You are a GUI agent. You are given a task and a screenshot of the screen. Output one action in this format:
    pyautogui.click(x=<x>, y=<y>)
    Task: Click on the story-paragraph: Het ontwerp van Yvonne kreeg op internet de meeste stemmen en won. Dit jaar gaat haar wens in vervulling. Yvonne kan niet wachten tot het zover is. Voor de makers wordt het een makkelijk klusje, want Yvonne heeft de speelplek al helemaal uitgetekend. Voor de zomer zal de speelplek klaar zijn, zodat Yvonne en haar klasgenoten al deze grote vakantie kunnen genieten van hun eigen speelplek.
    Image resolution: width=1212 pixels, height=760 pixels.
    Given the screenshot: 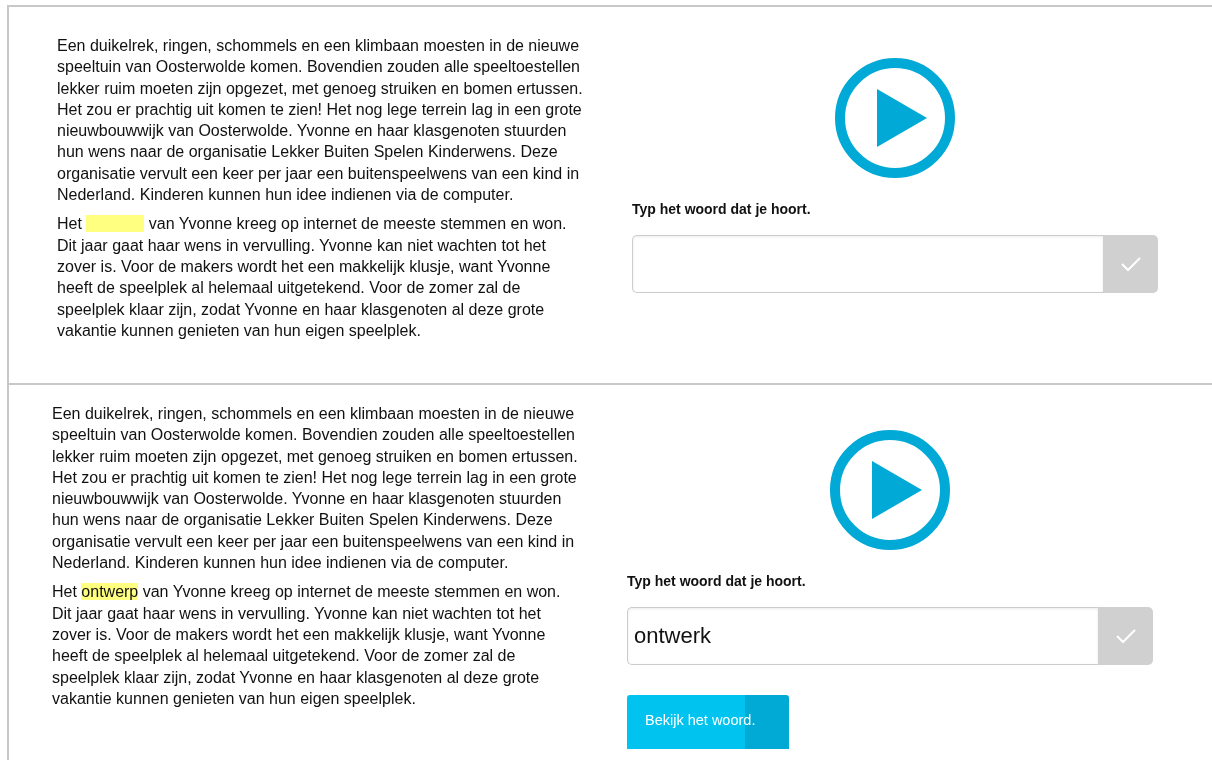 What is the action you would take?
    pyautogui.click(x=307, y=645)
    